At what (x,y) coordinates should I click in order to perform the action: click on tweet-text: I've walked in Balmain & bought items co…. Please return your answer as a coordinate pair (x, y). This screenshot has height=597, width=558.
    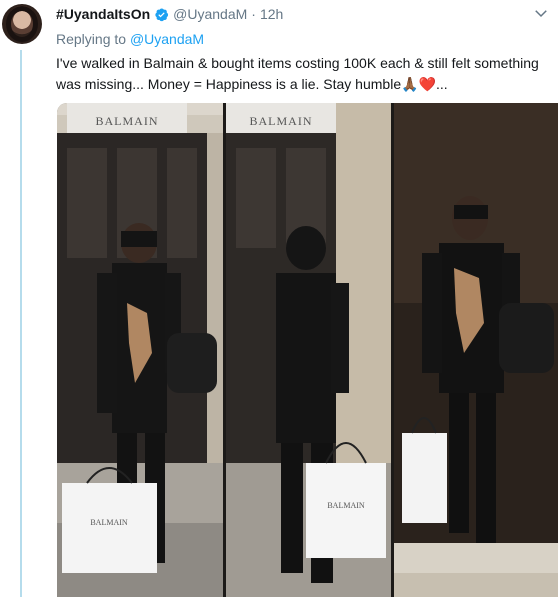
    Looking at the image, I should click on (302, 74).